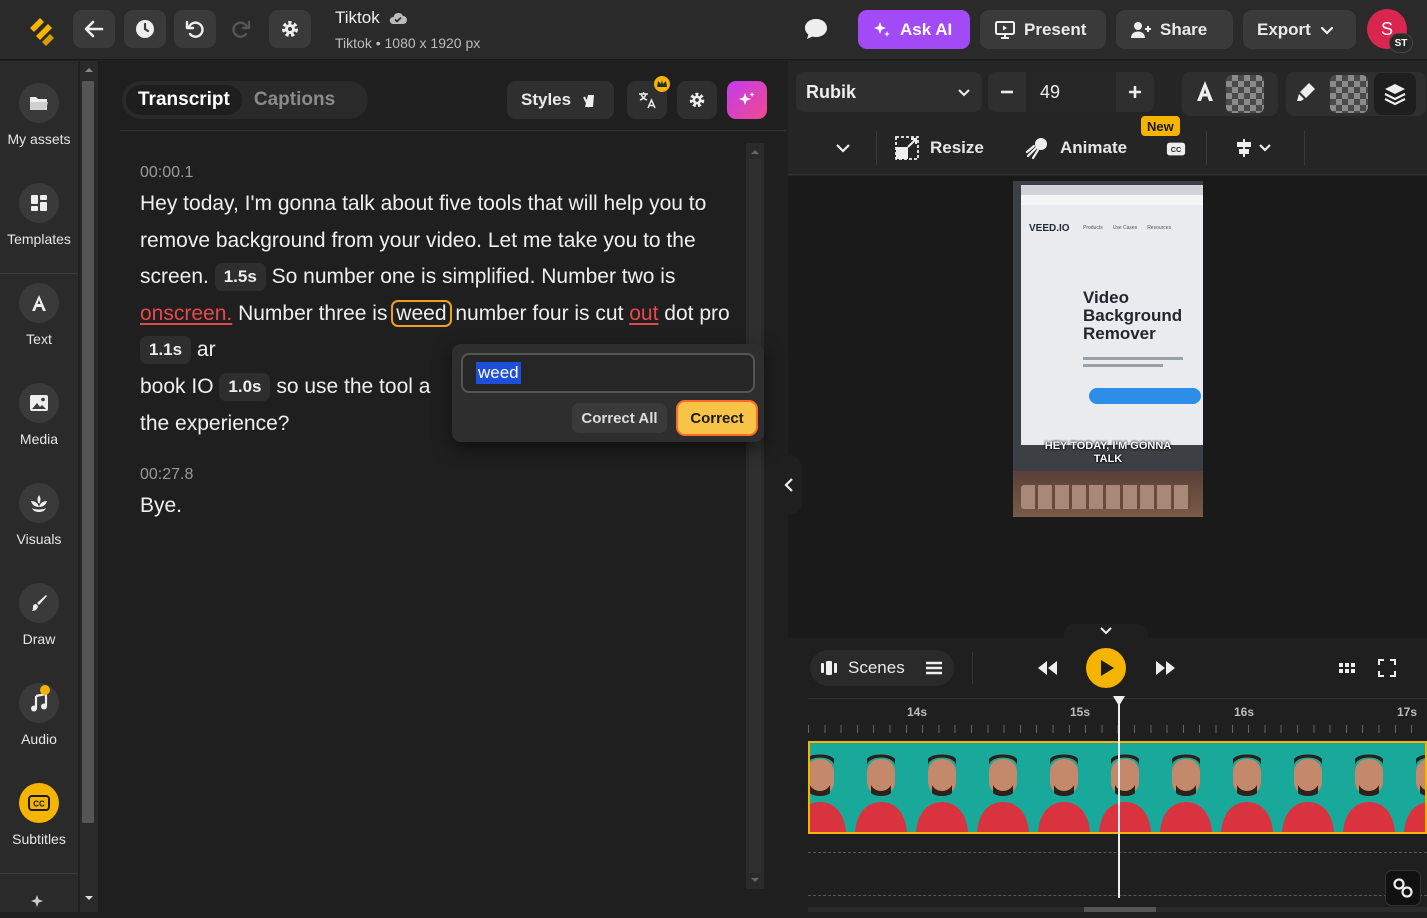 The width and height of the screenshot is (1427, 918). I want to click on grid-view-button, so click(1347, 670).